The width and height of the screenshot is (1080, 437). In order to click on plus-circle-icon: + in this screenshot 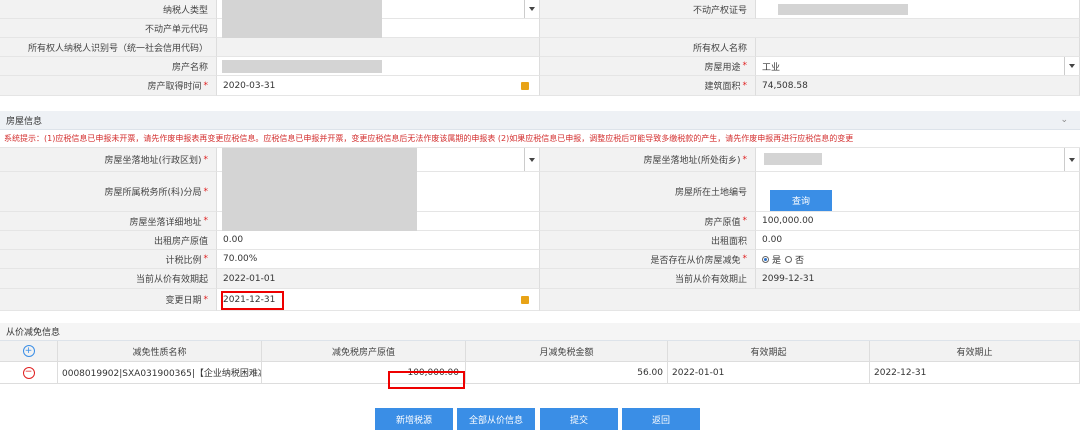, I will do `click(28, 351)`.